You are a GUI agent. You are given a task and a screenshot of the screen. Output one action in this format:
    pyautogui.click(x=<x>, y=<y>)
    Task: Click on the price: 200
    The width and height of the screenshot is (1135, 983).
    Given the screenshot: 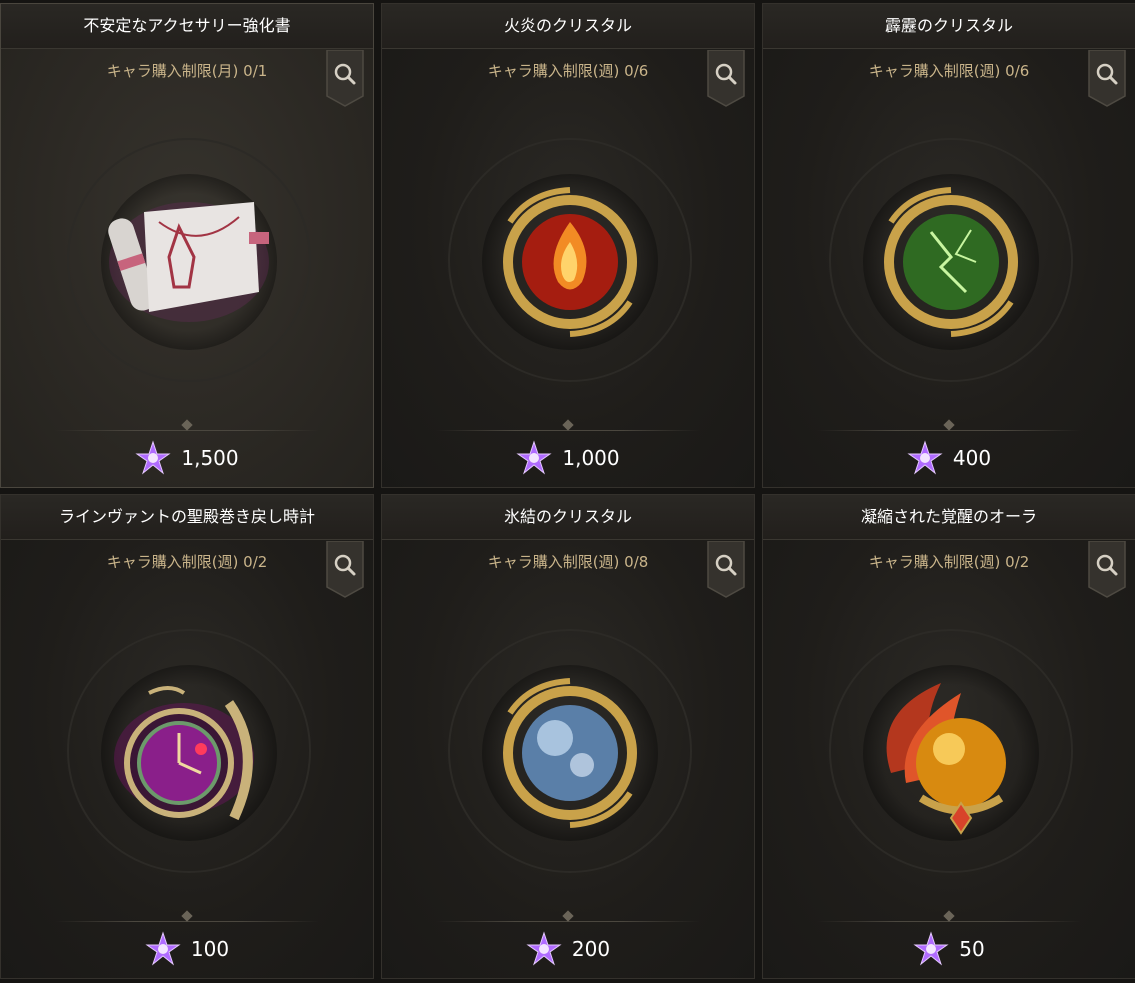 What is the action you would take?
    pyautogui.click(x=568, y=949)
    